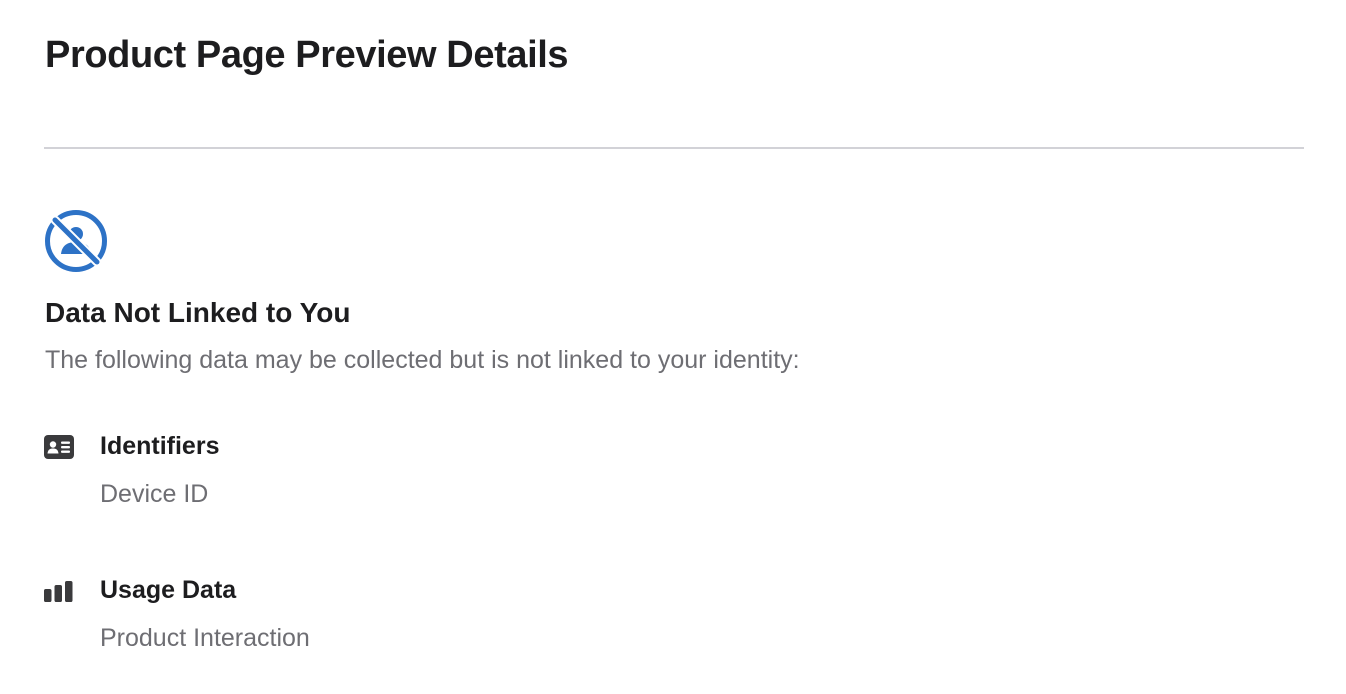  What do you see at coordinates (168, 590) in the screenshot?
I see `category-title: Usage Data` at bounding box center [168, 590].